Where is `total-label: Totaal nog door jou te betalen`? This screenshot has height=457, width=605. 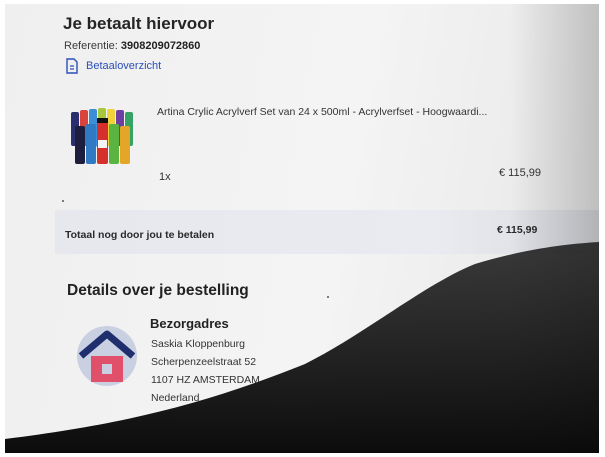 total-label: Totaal nog door jou te betalen is located at coordinates (140, 235).